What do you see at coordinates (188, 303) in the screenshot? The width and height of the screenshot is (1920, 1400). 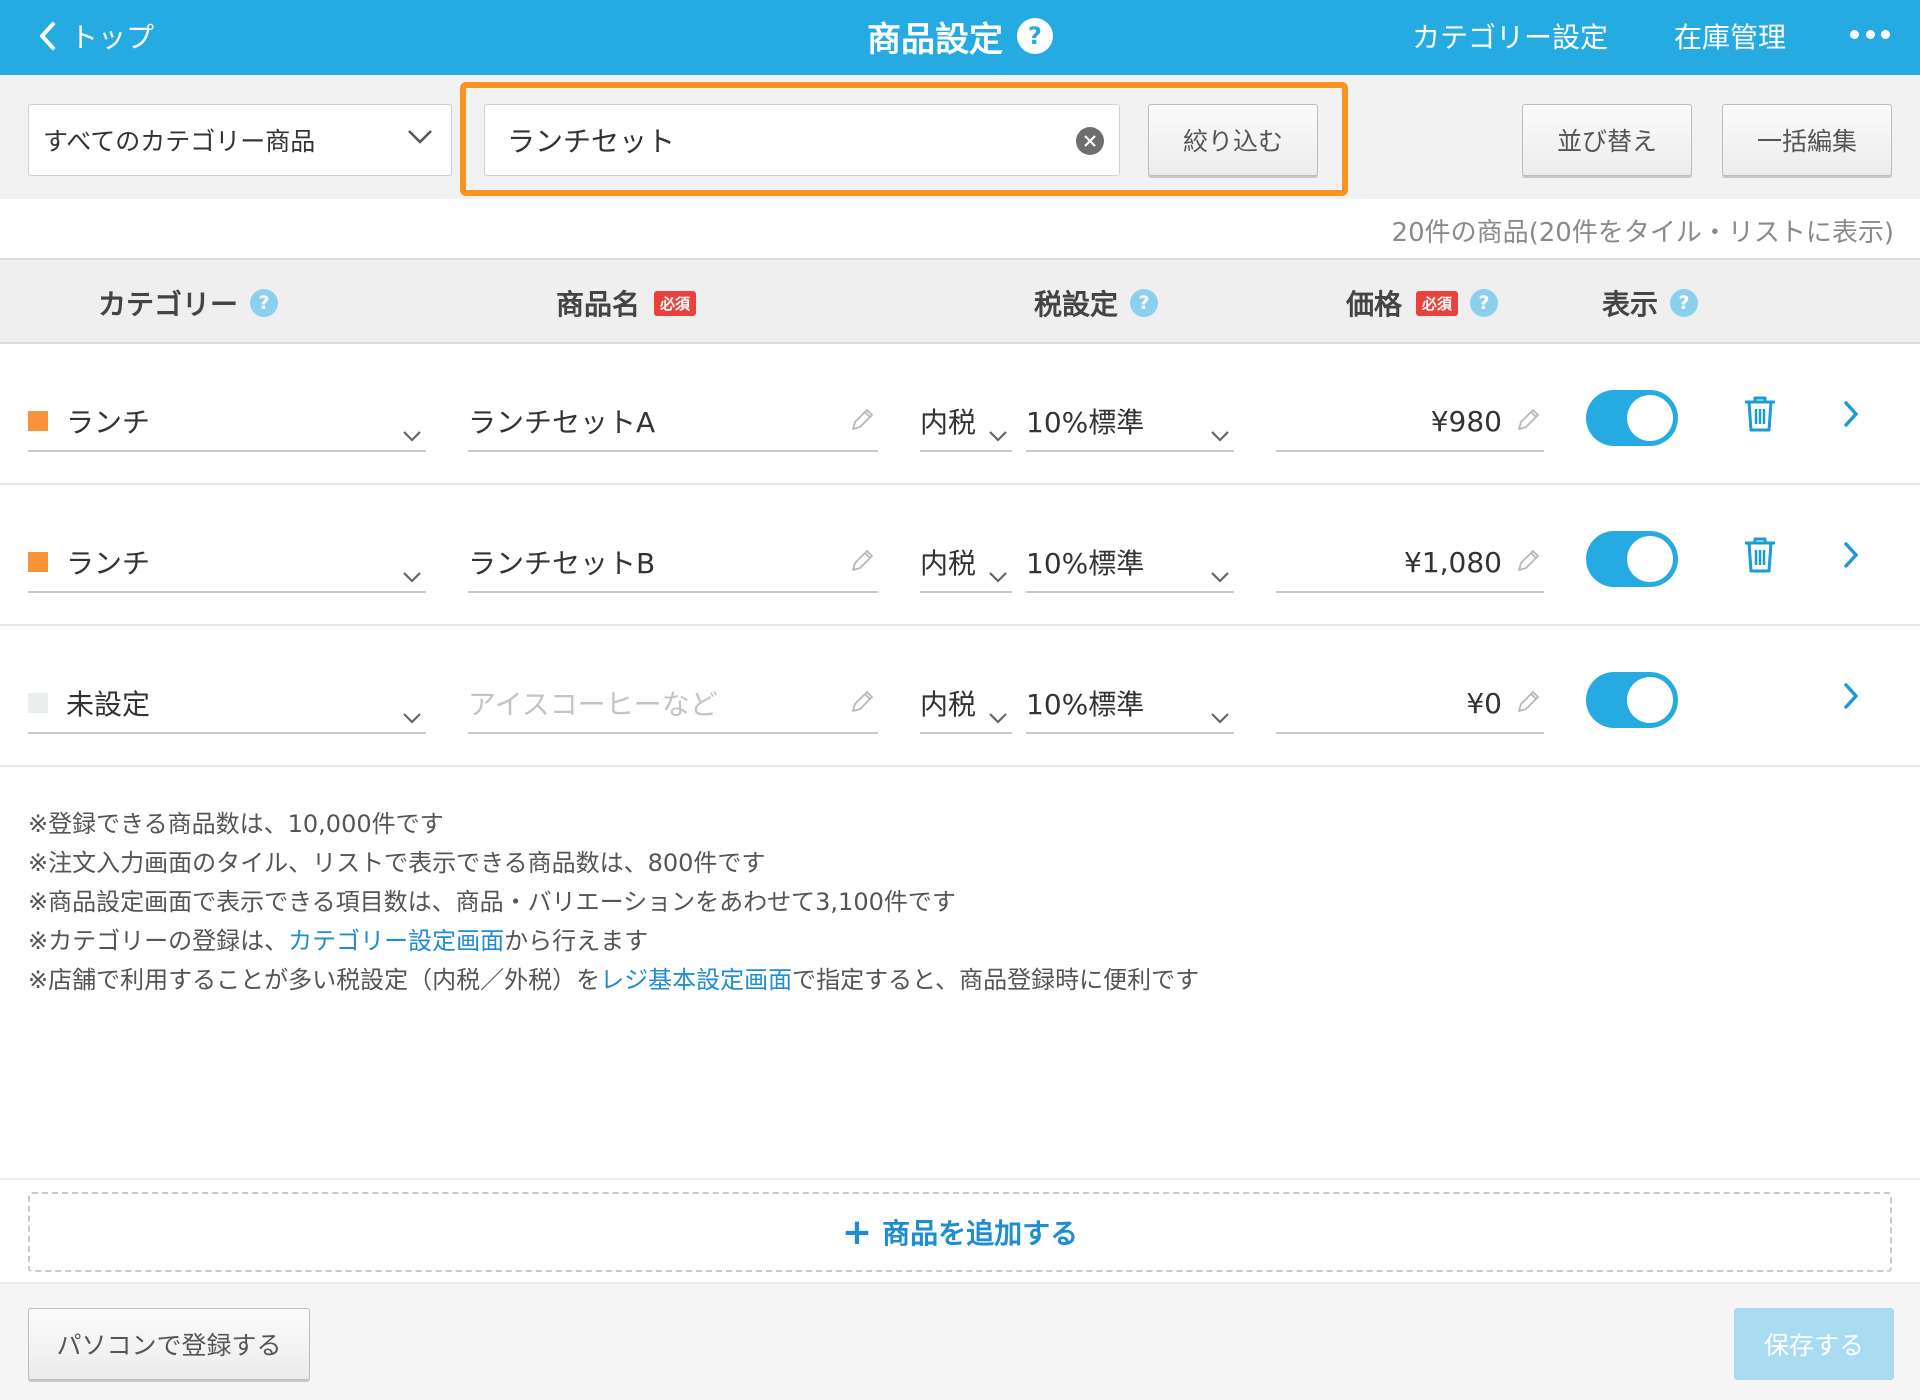 I see `header-category: カテゴリー ?` at bounding box center [188, 303].